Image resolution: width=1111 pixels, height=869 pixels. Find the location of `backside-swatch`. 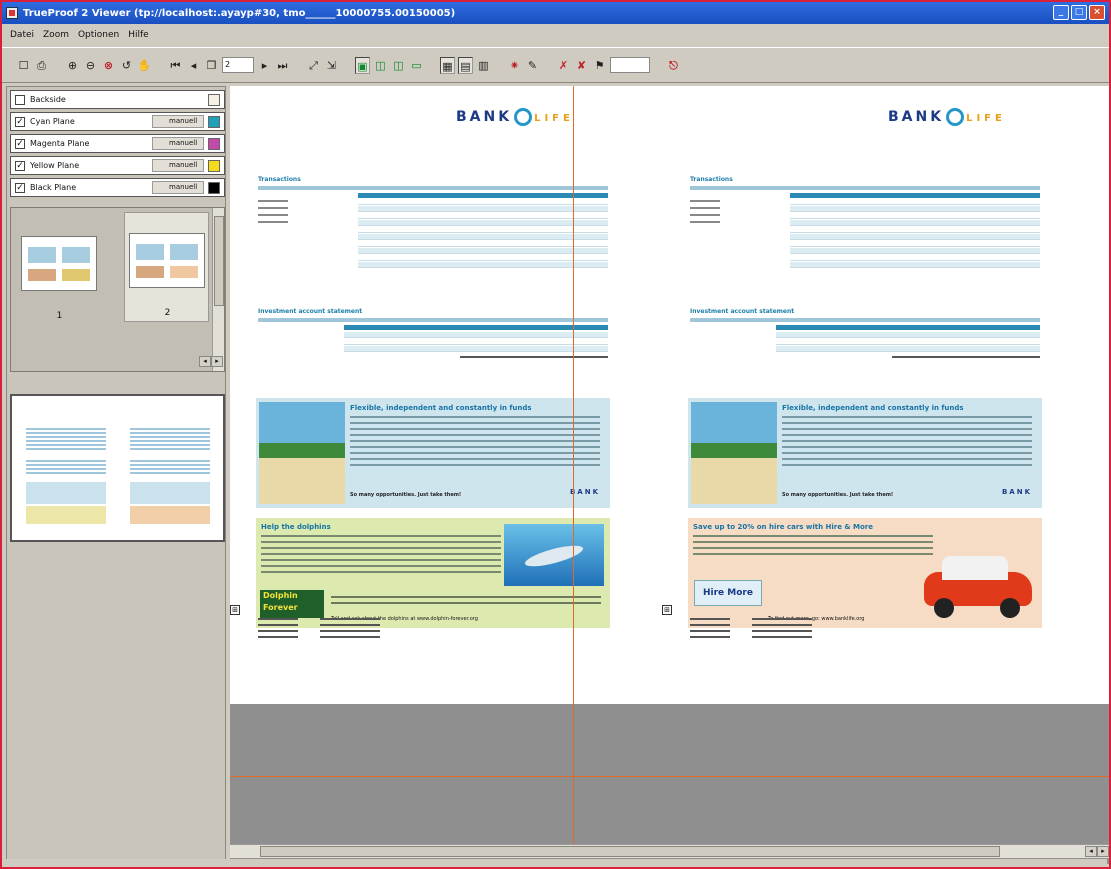

backside-swatch is located at coordinates (214, 99).